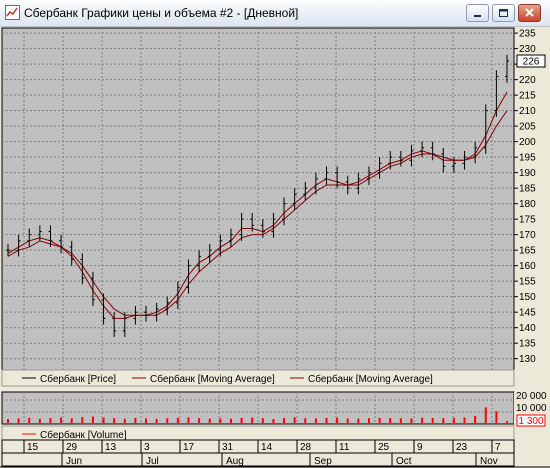  I want to click on price-tick-label: 185, so click(527, 189).